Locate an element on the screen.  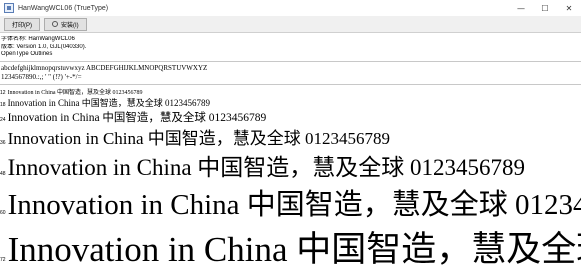
charset-digits: 1234567890.:,; ' " (!?) '+-*/= is located at coordinates (41, 77).